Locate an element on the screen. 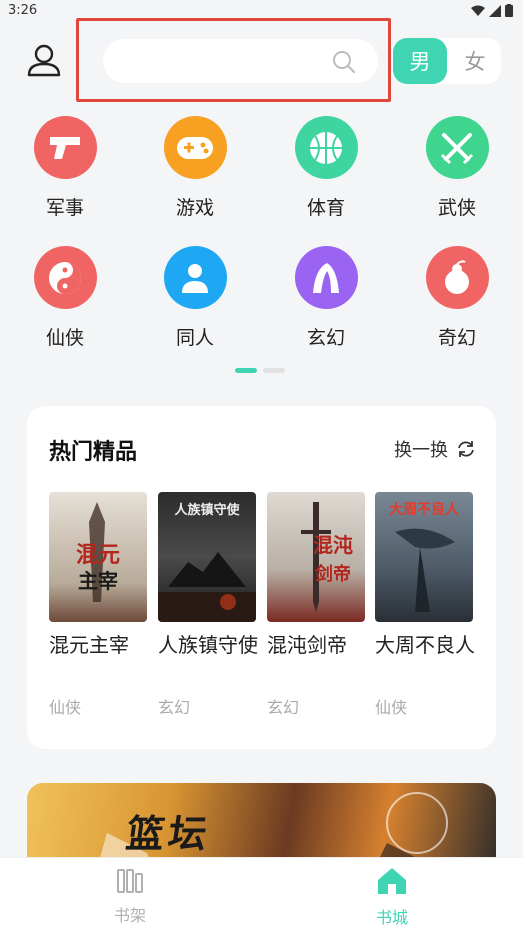  person-icon is located at coordinates (195, 278).